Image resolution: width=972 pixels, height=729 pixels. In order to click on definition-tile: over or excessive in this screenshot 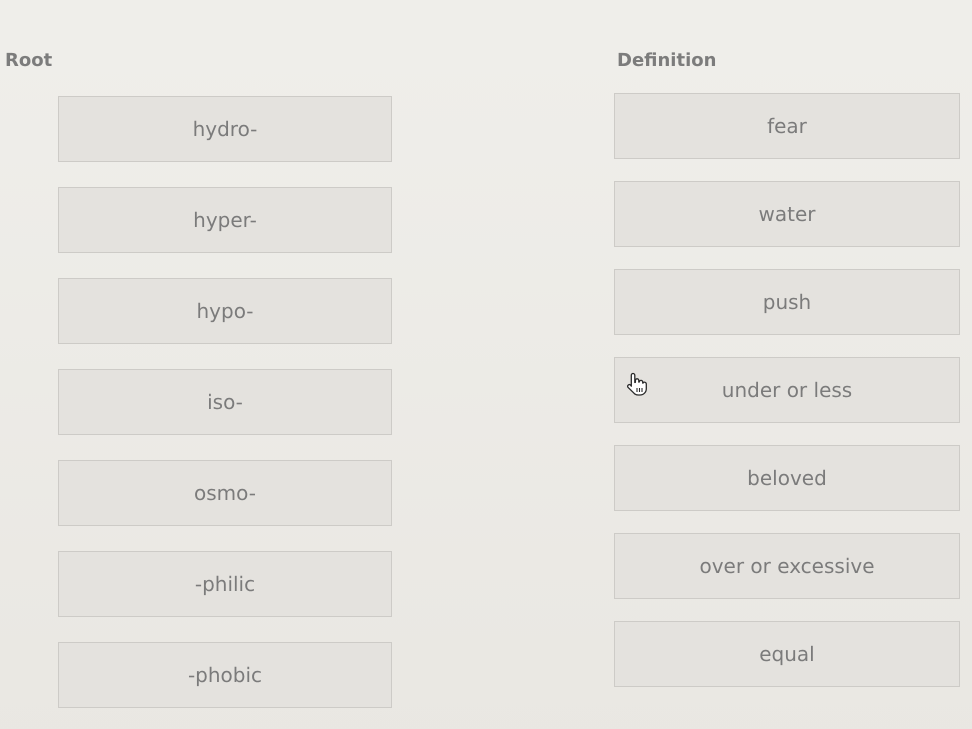, I will do `click(787, 566)`.